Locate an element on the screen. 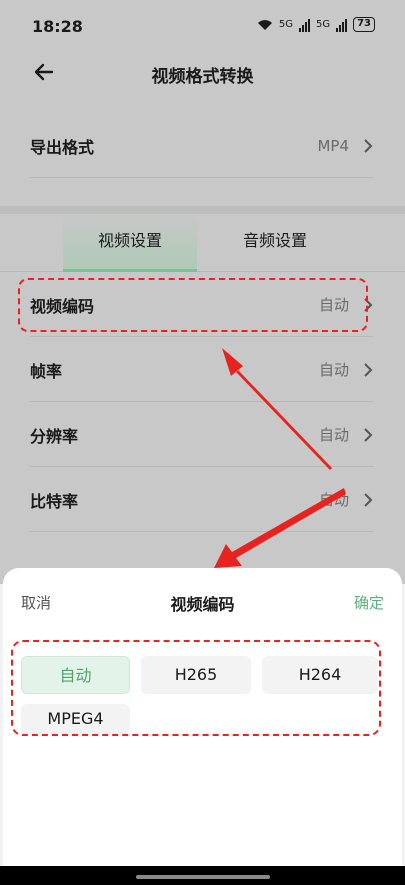 This screenshot has width=405, height=885. annotation-highlight-codec-options is located at coordinates (196, 688).